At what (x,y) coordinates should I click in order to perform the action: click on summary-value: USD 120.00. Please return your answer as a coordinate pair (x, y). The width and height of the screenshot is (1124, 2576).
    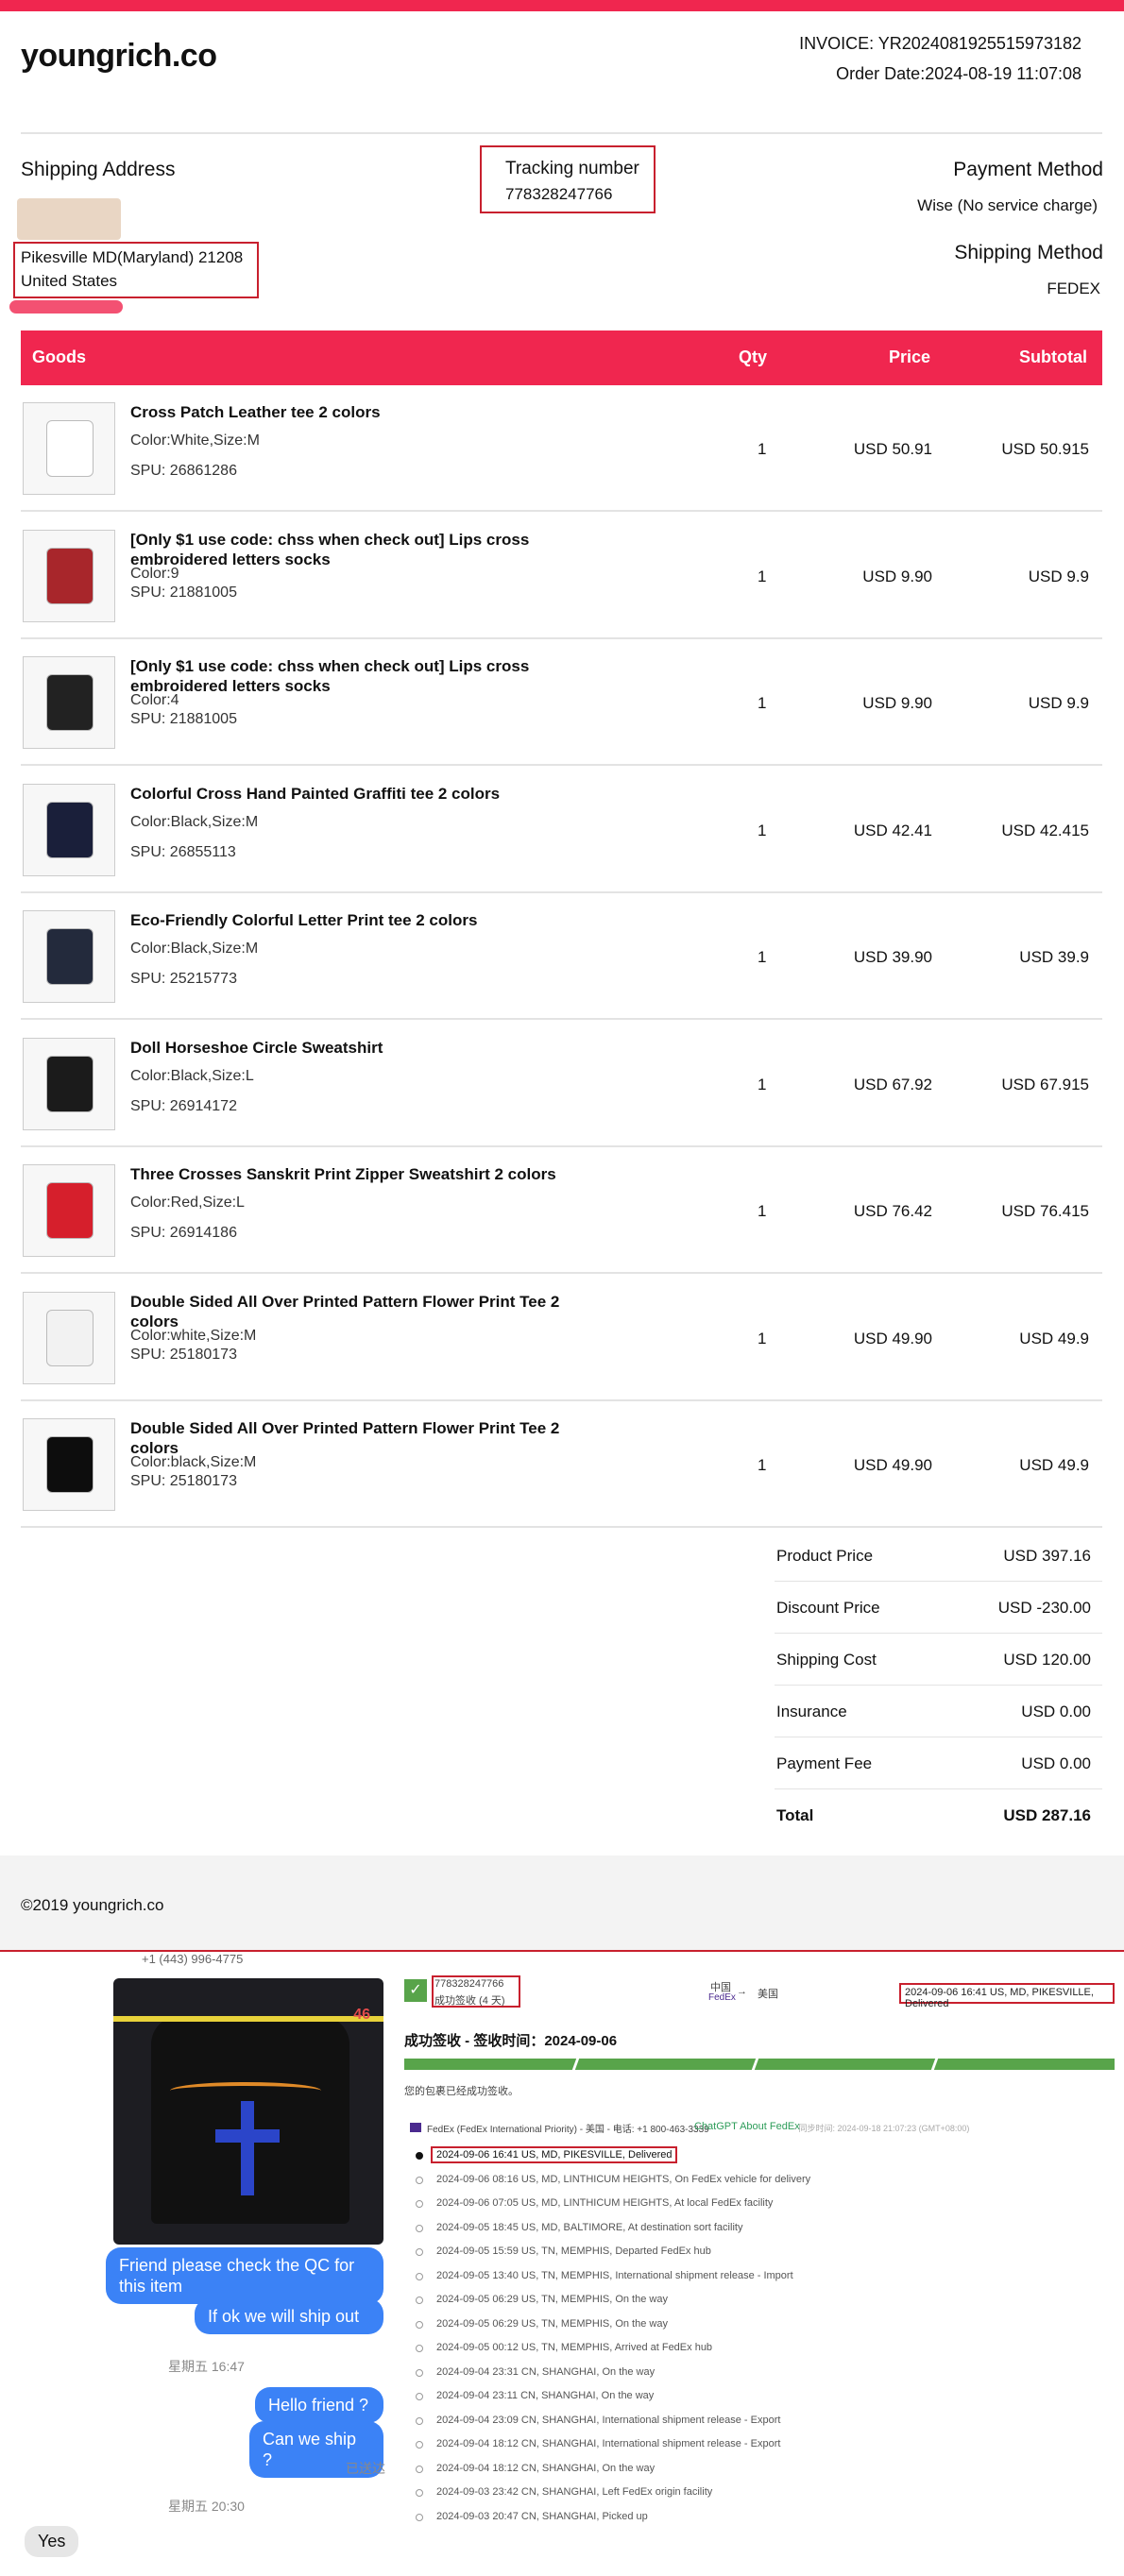
    Looking at the image, I should click on (1047, 1660).